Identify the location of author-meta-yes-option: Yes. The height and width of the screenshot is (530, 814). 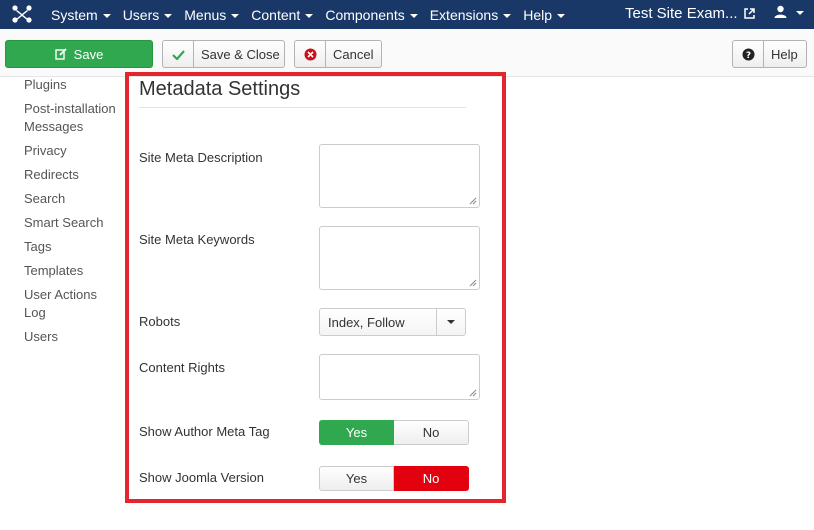
(356, 432).